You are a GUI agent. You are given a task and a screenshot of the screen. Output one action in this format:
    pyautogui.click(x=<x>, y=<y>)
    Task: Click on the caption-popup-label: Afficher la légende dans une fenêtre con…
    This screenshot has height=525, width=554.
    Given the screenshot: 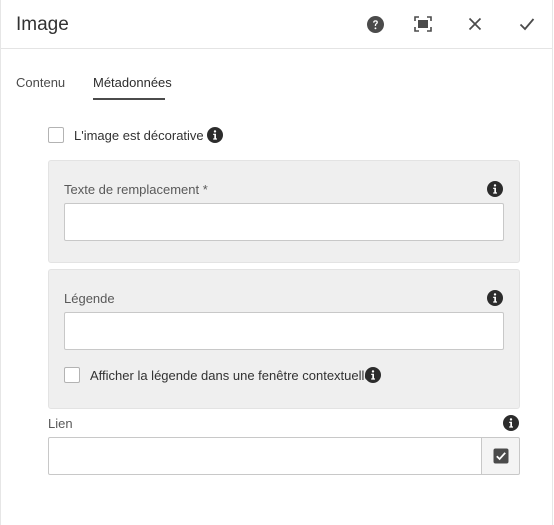 What is the action you would take?
    pyautogui.click(x=231, y=375)
    